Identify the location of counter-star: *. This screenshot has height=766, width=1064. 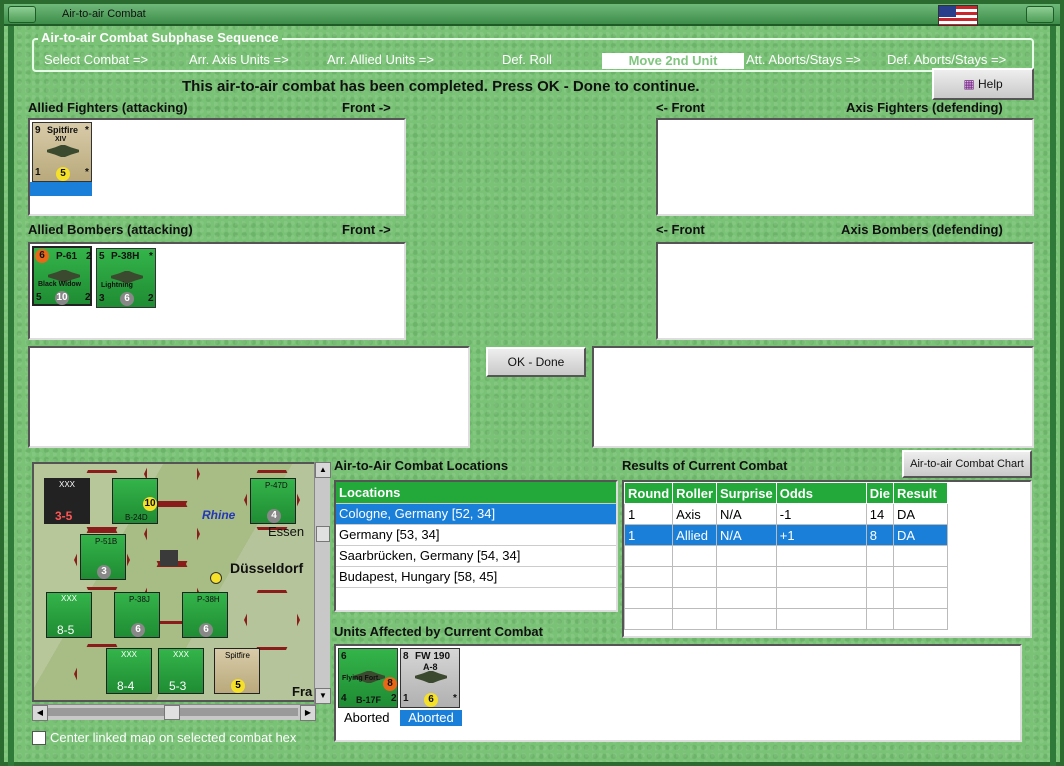
(151, 256).